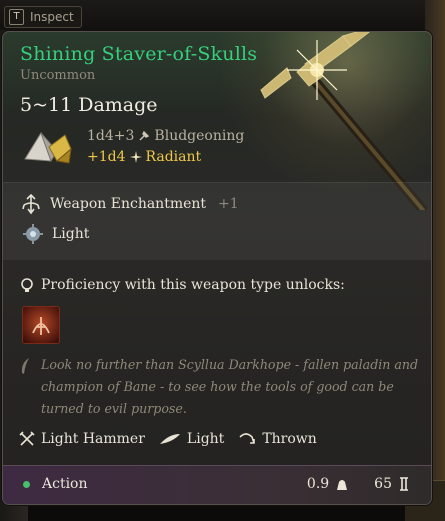  Describe the element at coordinates (111, 136) in the screenshot. I see `damage-dice-bludgeoning: 1d4+3` at that location.